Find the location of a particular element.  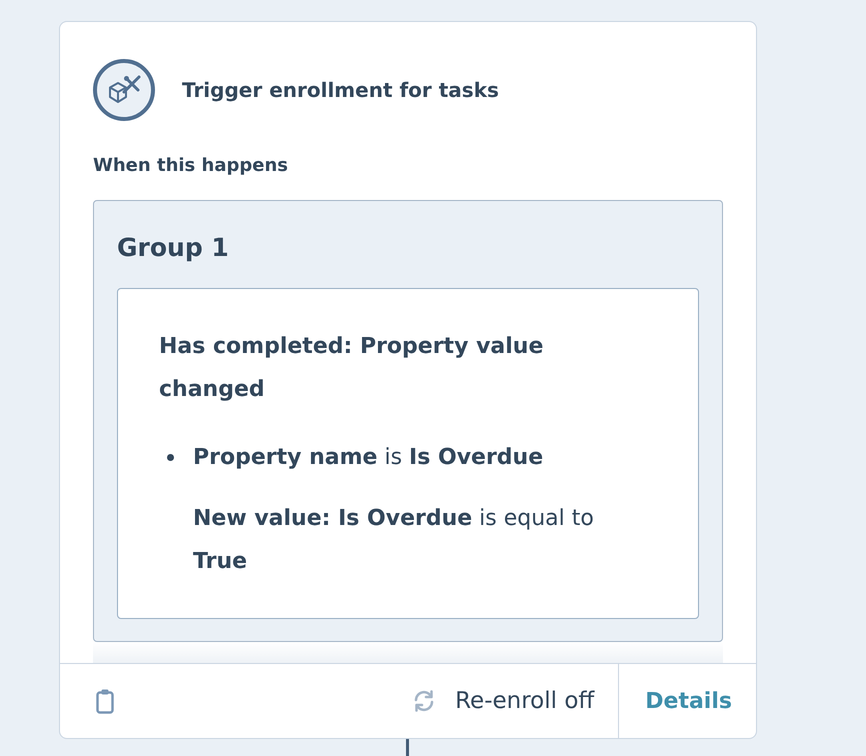

filter-text: Property name is Is Overdue is located at coordinates (368, 458).